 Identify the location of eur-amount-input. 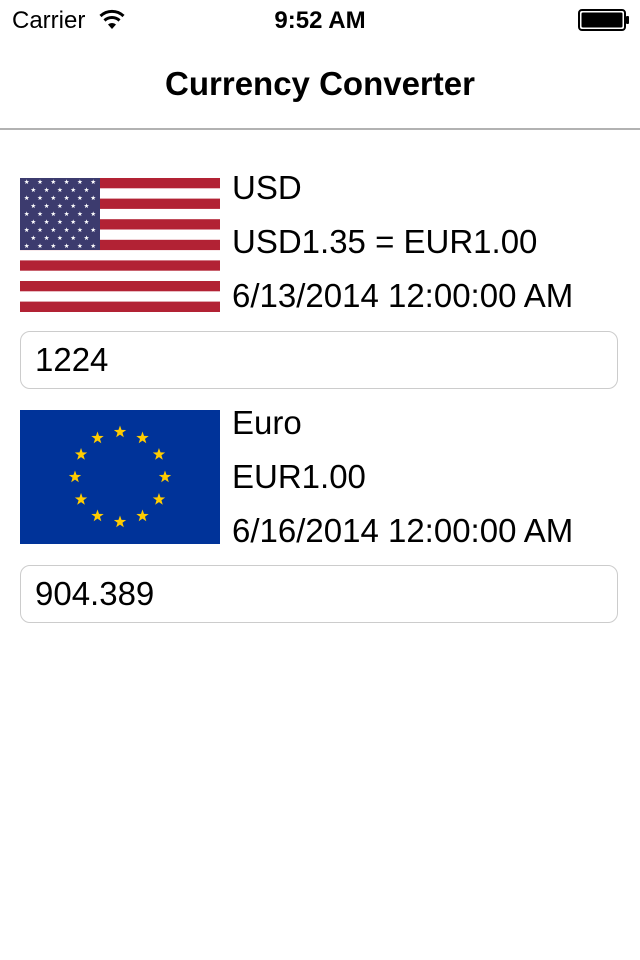
(319, 594).